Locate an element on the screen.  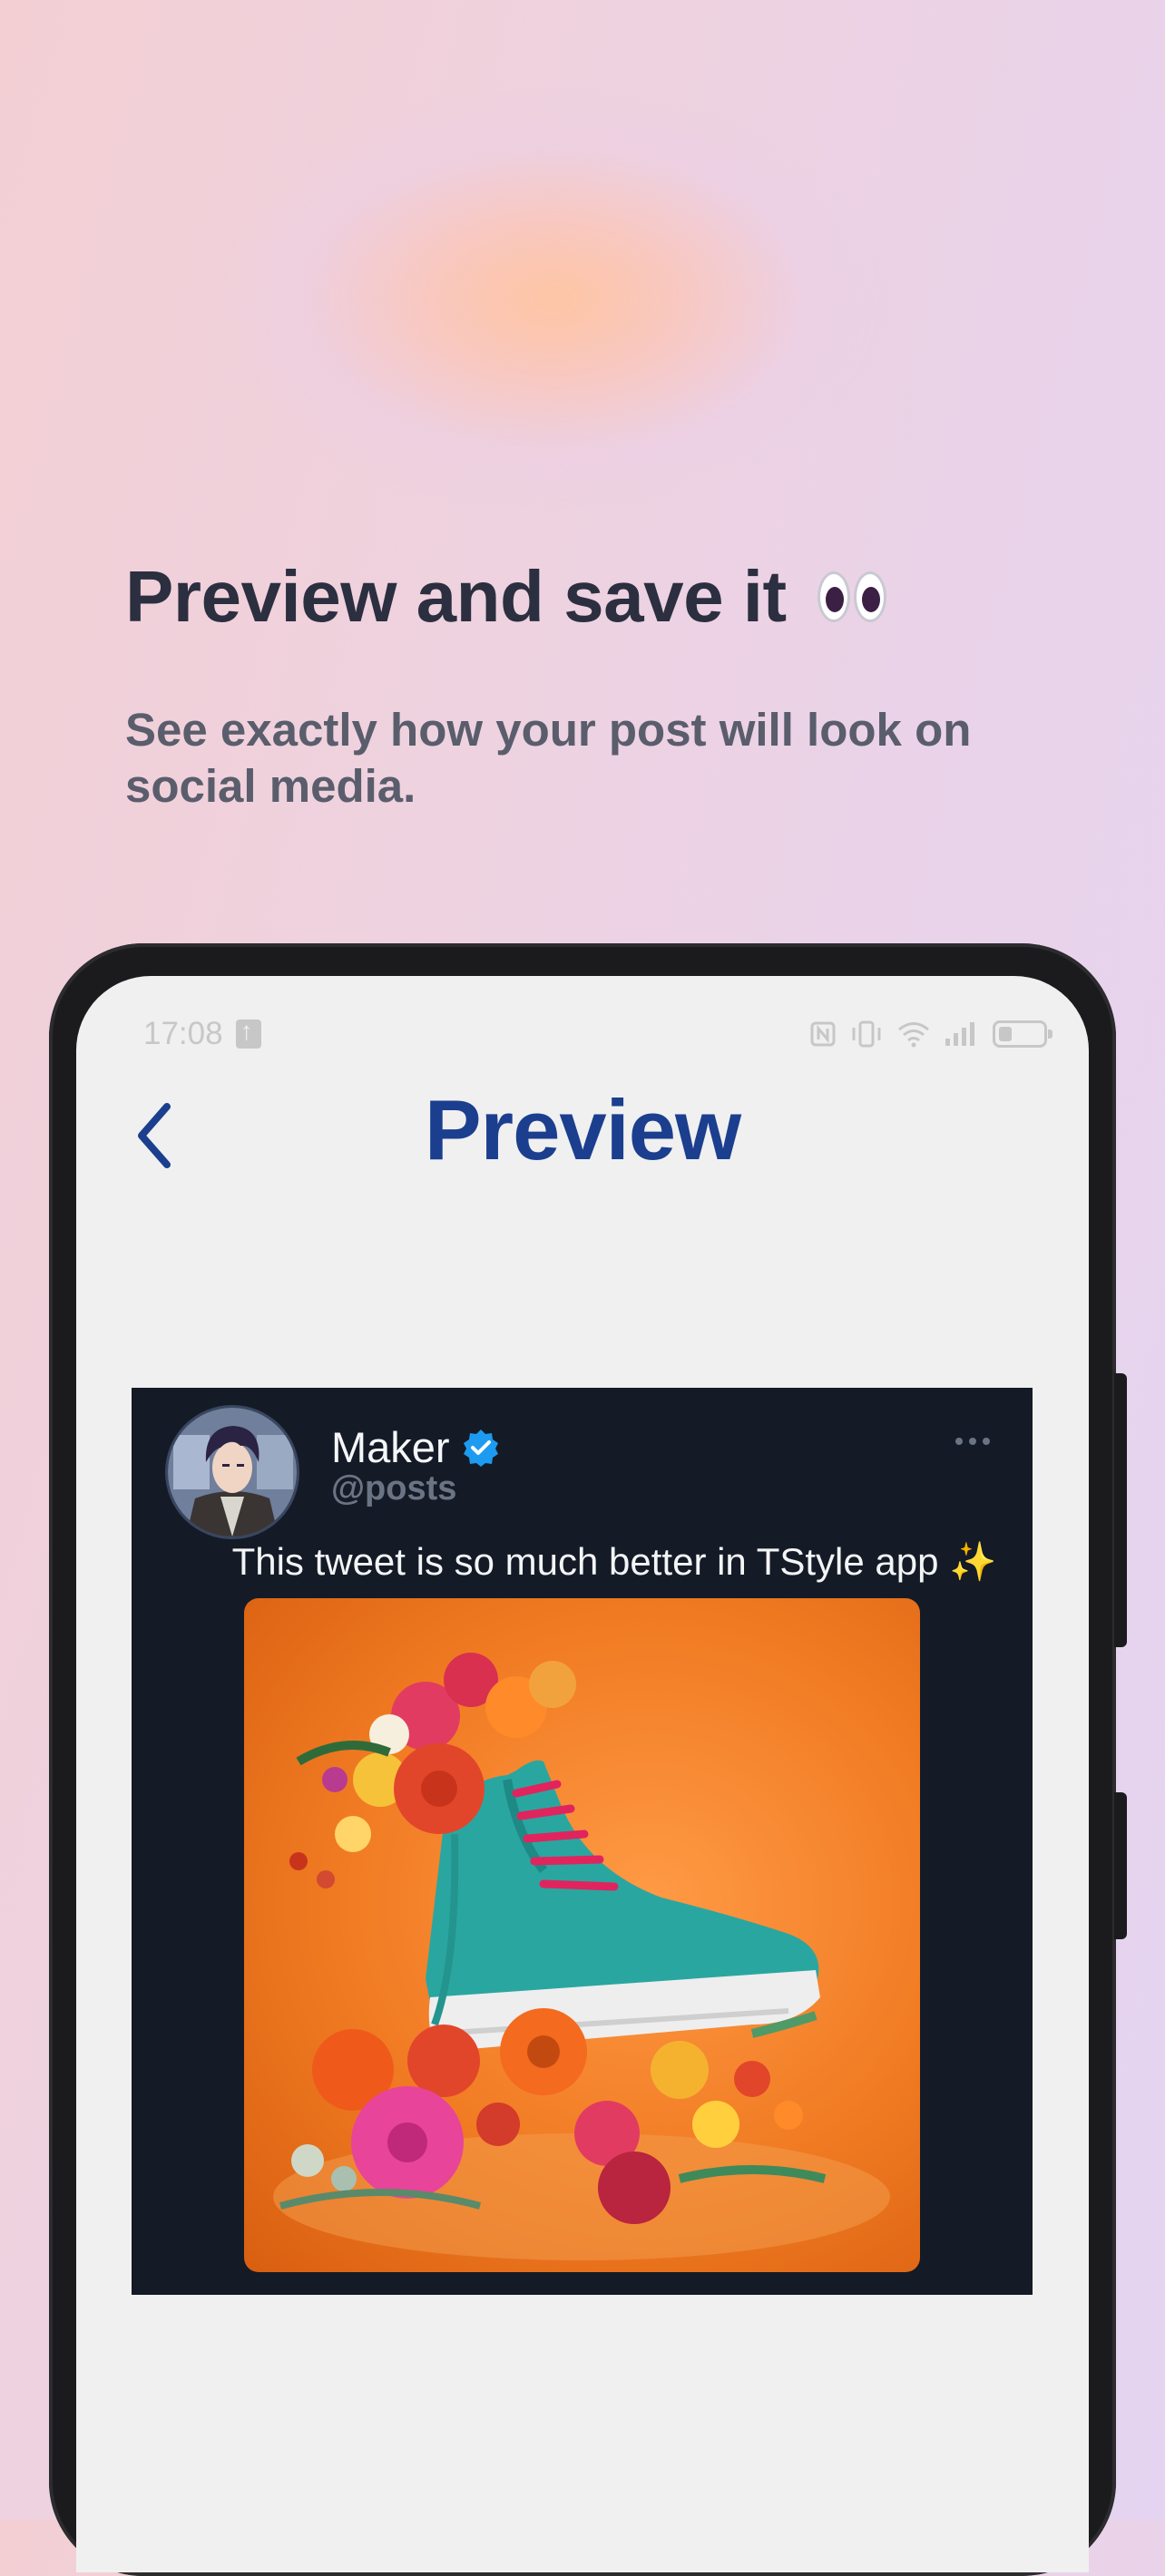
promo-headline: Preview and save it is located at coordinates (505, 597).